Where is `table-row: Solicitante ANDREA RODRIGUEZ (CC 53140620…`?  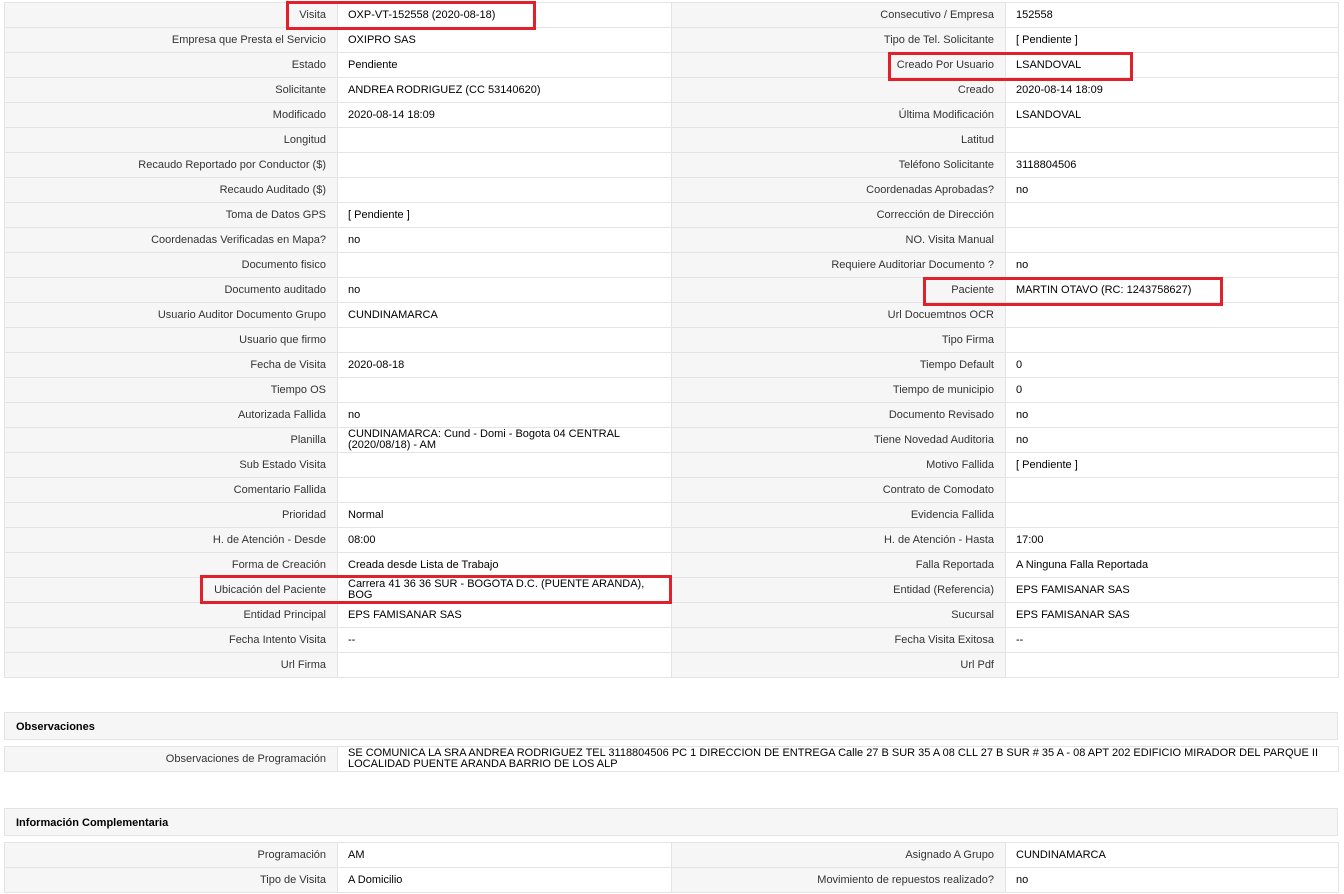 table-row: Solicitante ANDREA RODRIGUEZ (CC 53140620… is located at coordinates (671, 90).